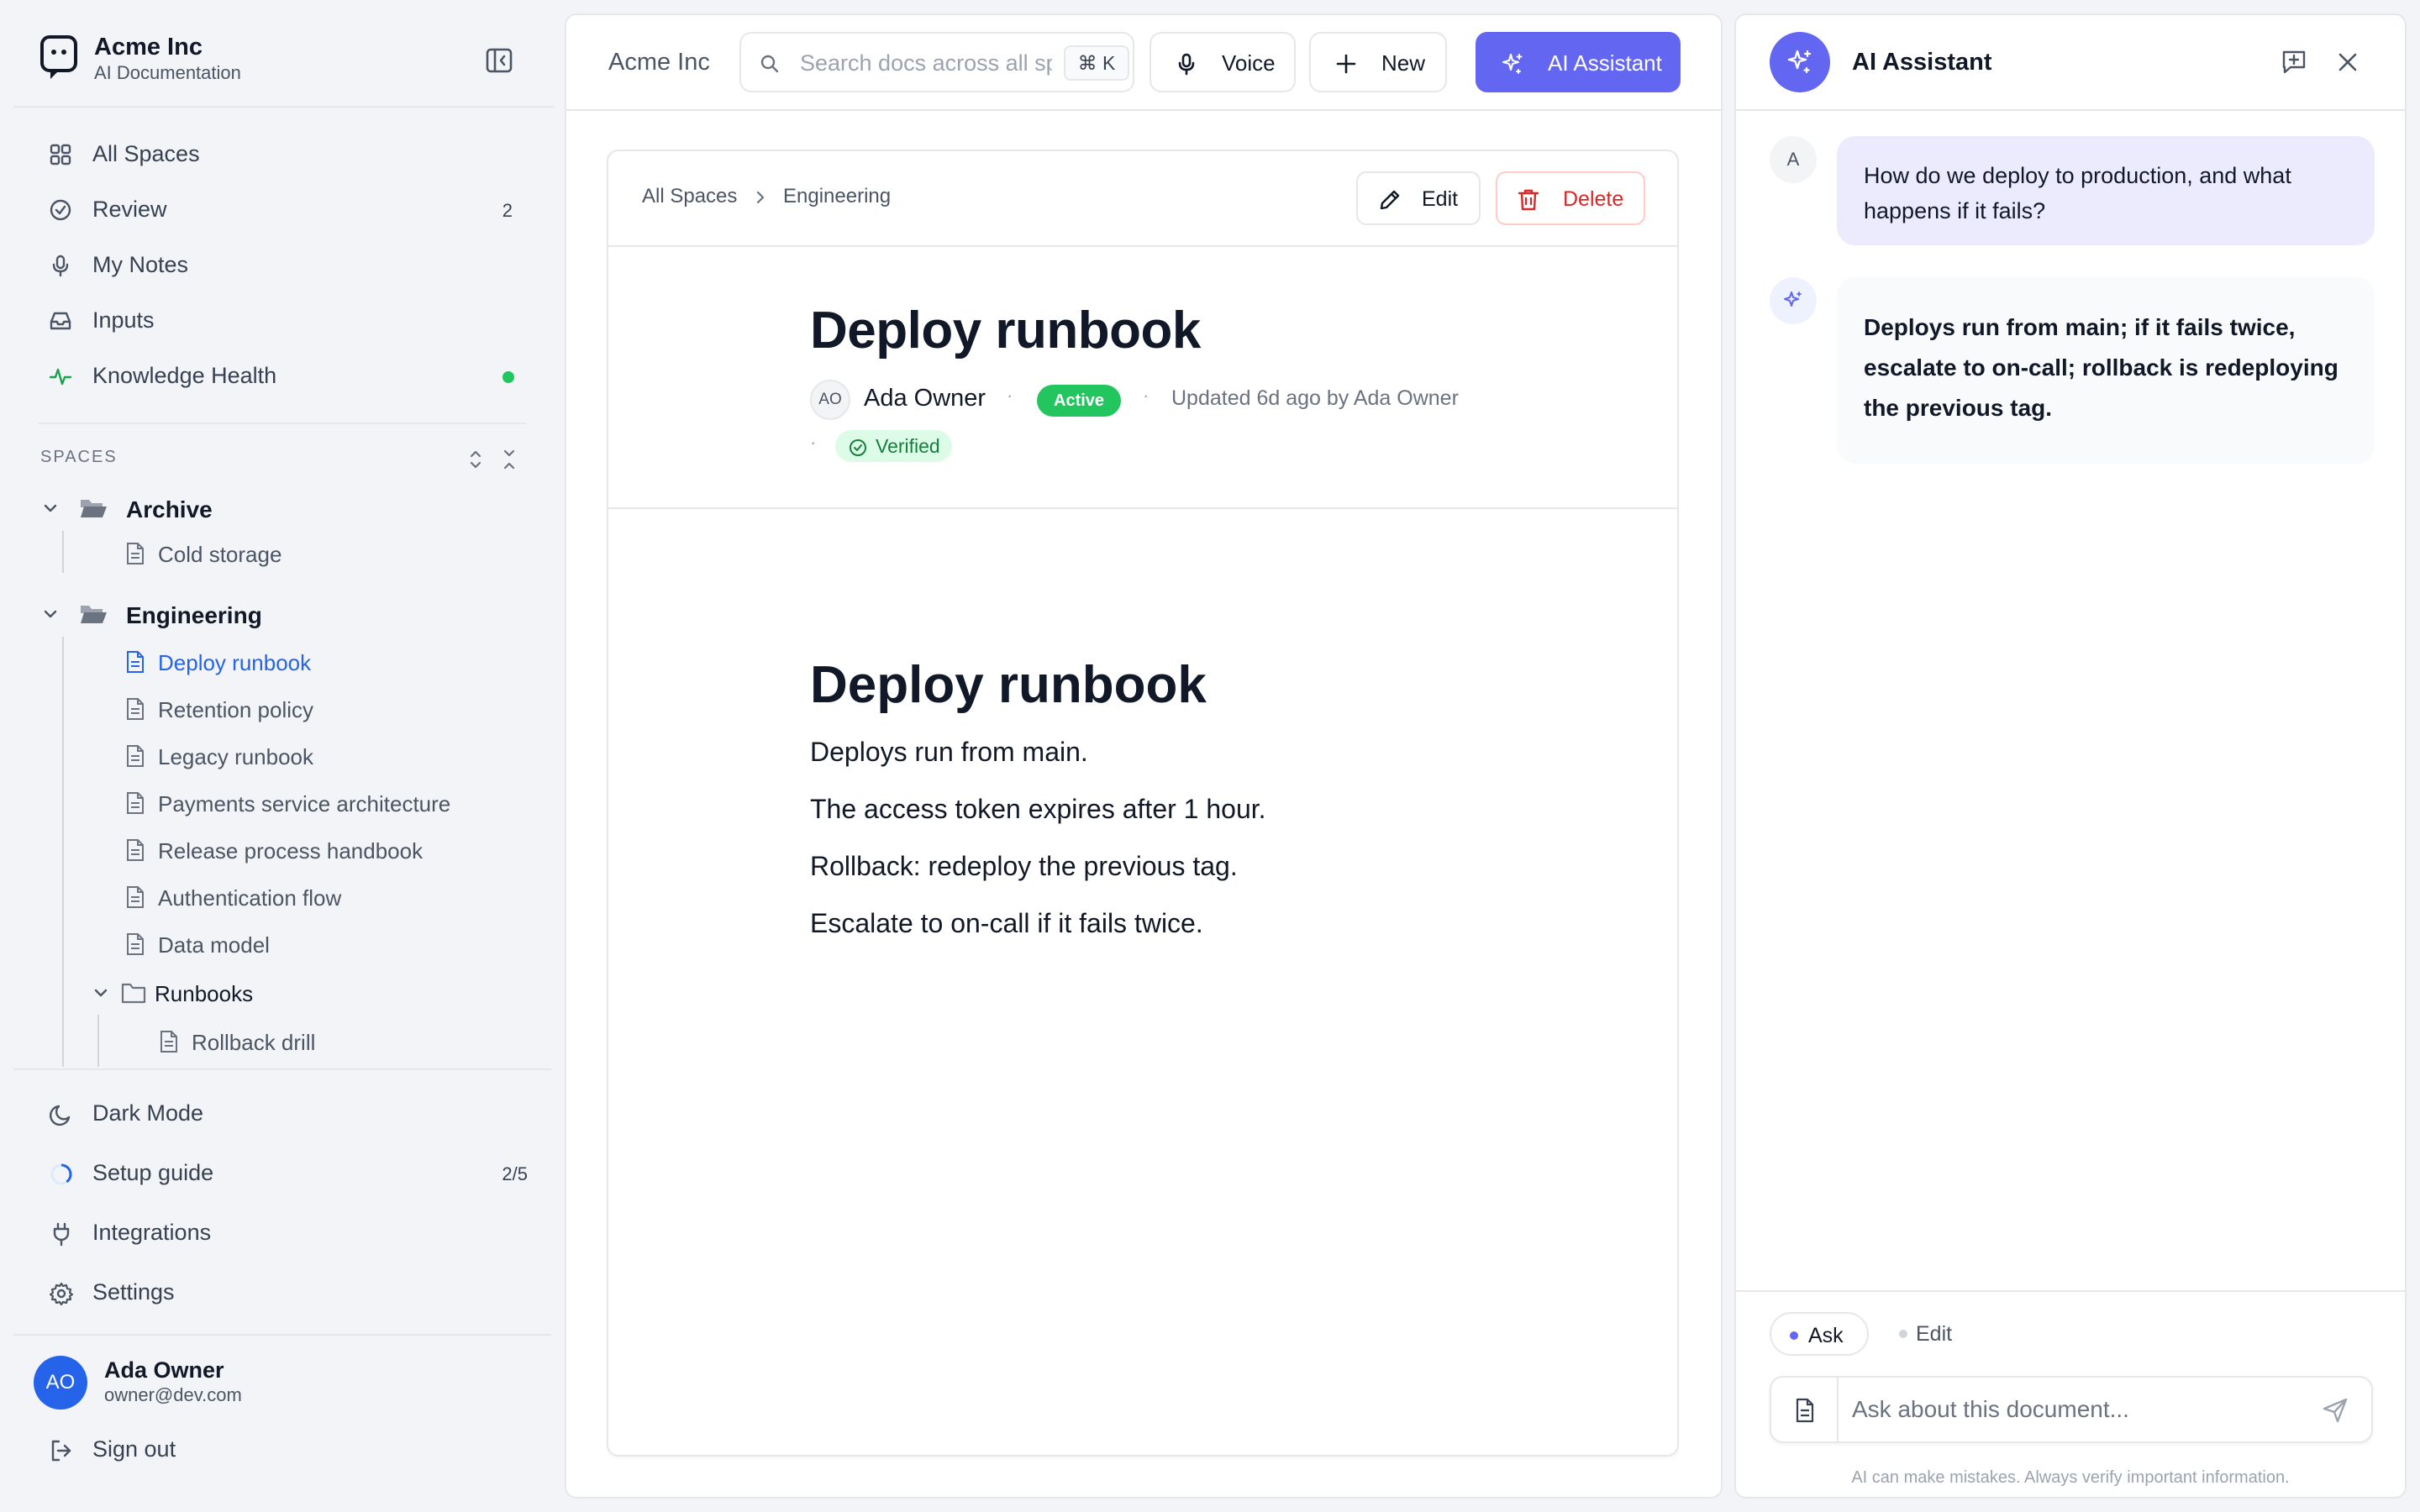 This screenshot has height=1512, width=2420. Describe the element at coordinates (58, 57) in the screenshot. I see `logo-icon` at that location.